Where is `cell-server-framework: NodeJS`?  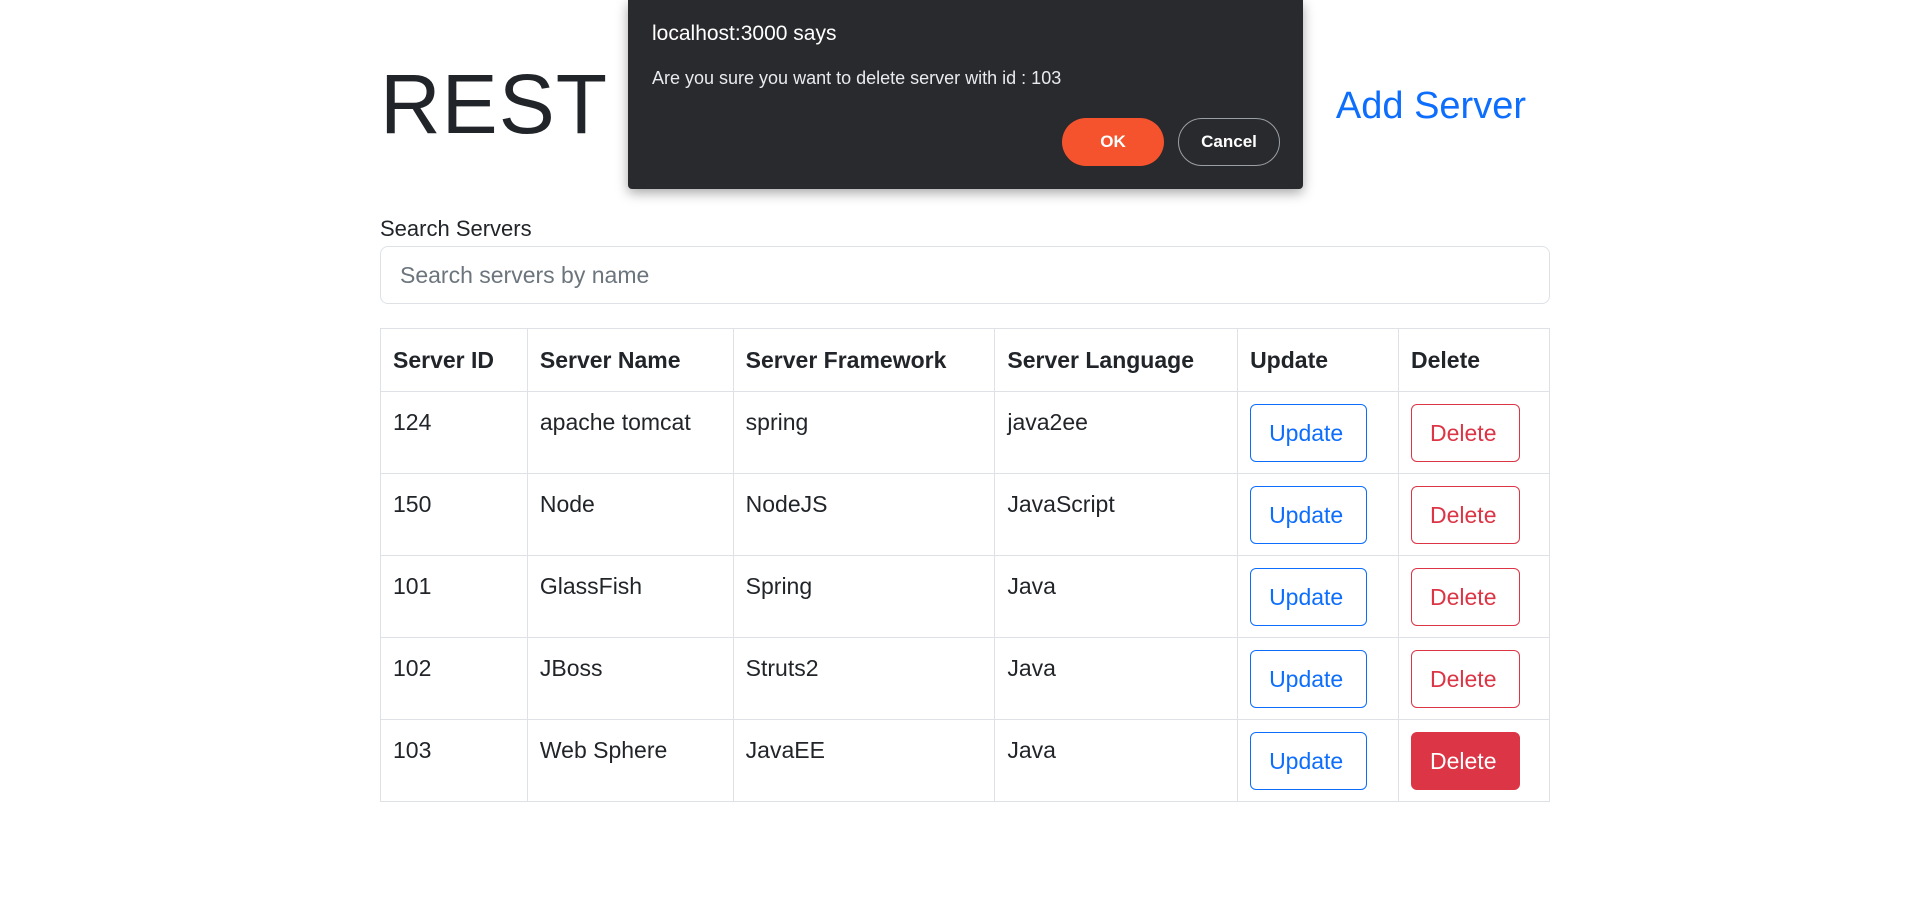
cell-server-framework: NodeJS is located at coordinates (864, 514).